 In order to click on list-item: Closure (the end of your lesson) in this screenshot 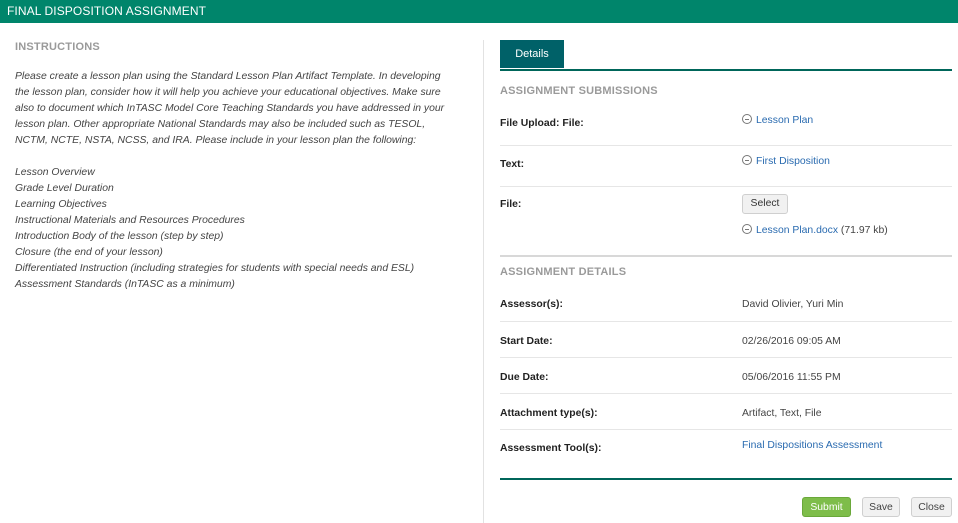, I will do `click(89, 252)`.